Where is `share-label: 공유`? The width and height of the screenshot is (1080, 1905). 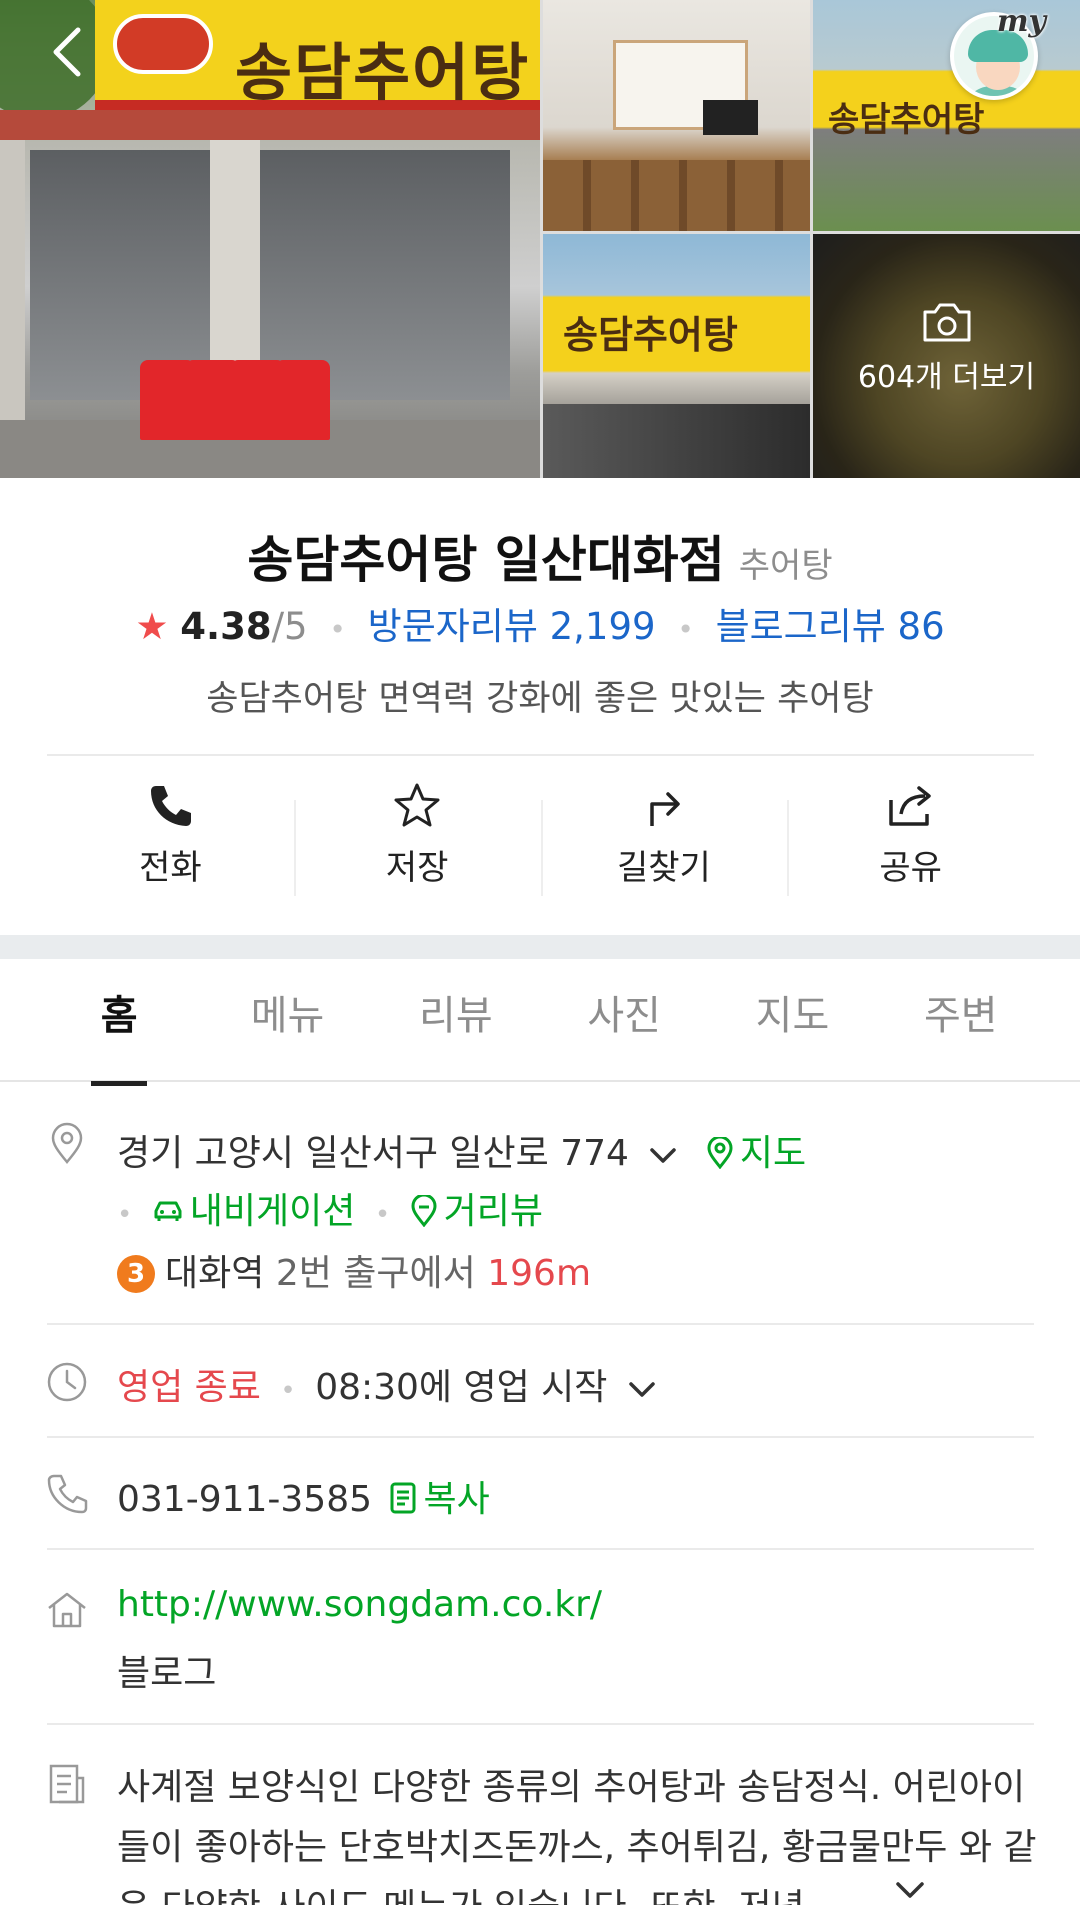
share-label: 공유 is located at coordinates (910, 868).